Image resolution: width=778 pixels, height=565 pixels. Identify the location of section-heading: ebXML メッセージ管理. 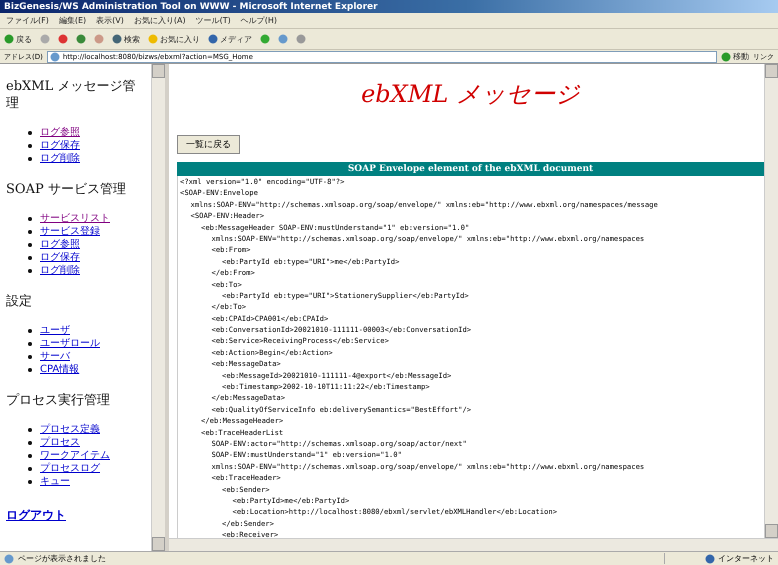
(71, 95).